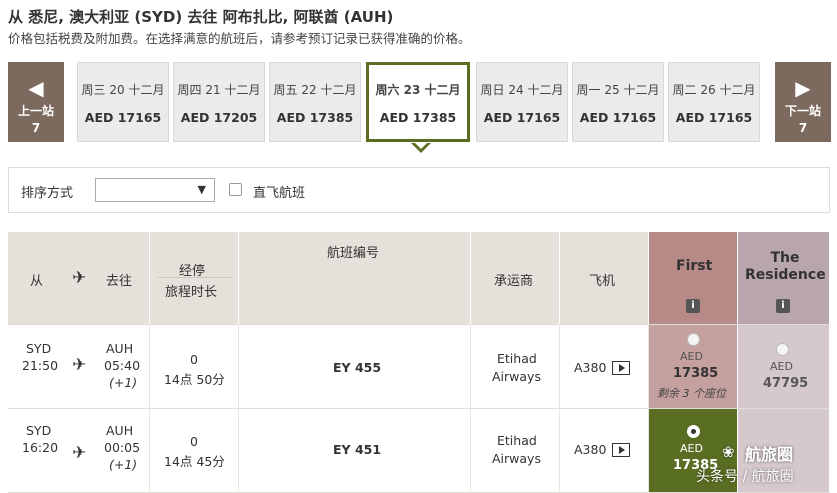 This screenshot has width=837, height=493. What do you see at coordinates (769, 454) in the screenshot?
I see `watermark-brand: 航旅圈` at bounding box center [769, 454].